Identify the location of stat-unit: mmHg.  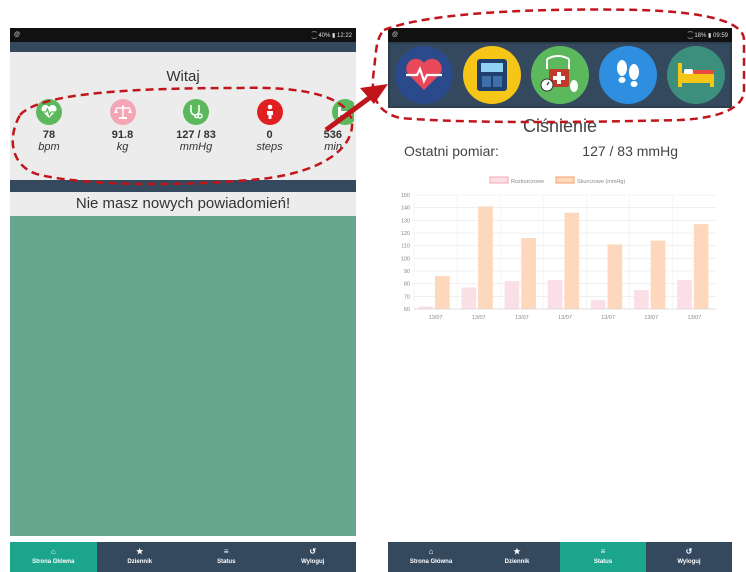
(196, 147).